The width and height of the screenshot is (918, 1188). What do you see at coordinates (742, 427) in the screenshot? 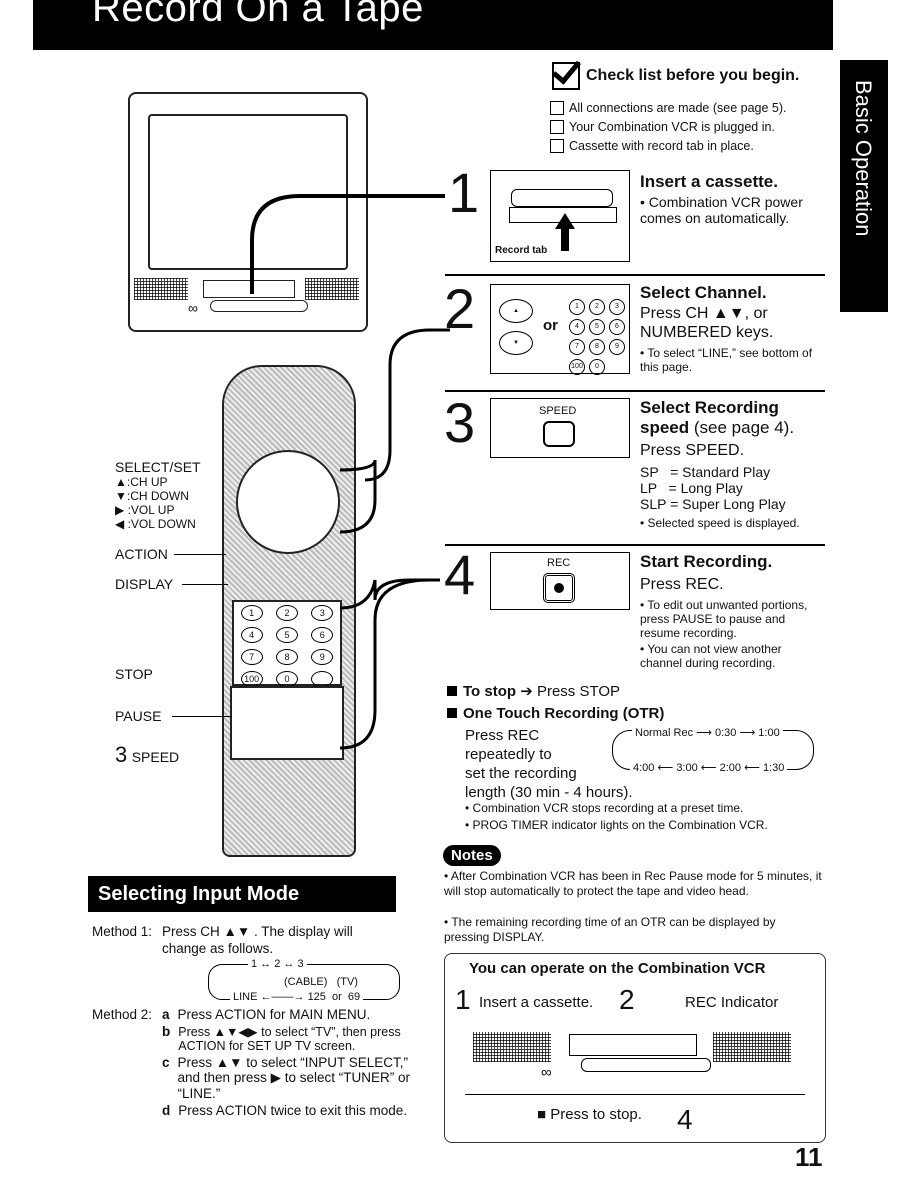
I see `step-title-rest: (see page 4).` at bounding box center [742, 427].